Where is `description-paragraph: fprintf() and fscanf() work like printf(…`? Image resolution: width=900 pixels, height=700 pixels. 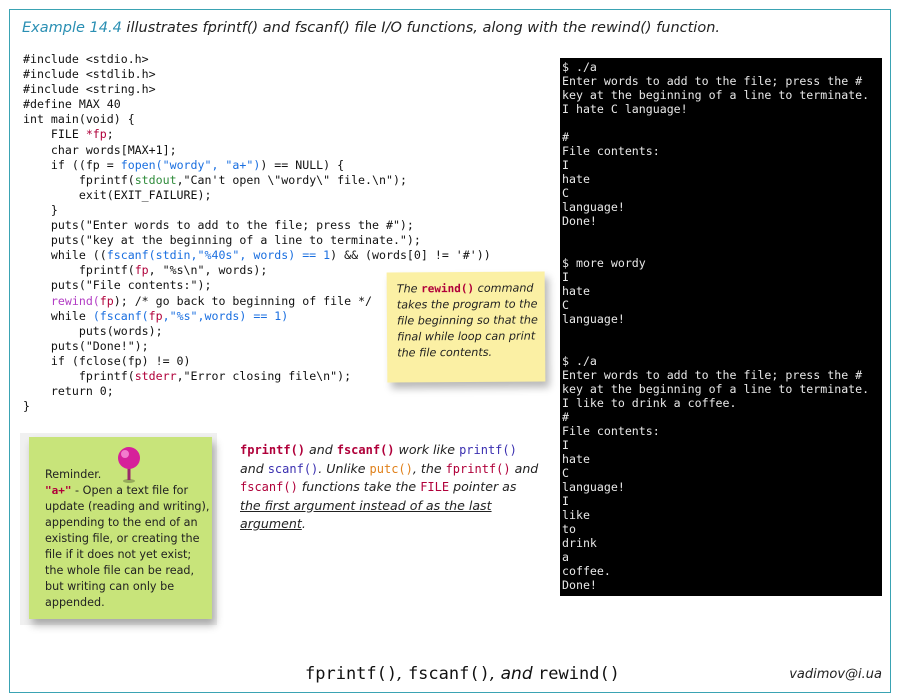
description-paragraph: fprintf() and fscanf() work like printf(… is located at coordinates (390, 487).